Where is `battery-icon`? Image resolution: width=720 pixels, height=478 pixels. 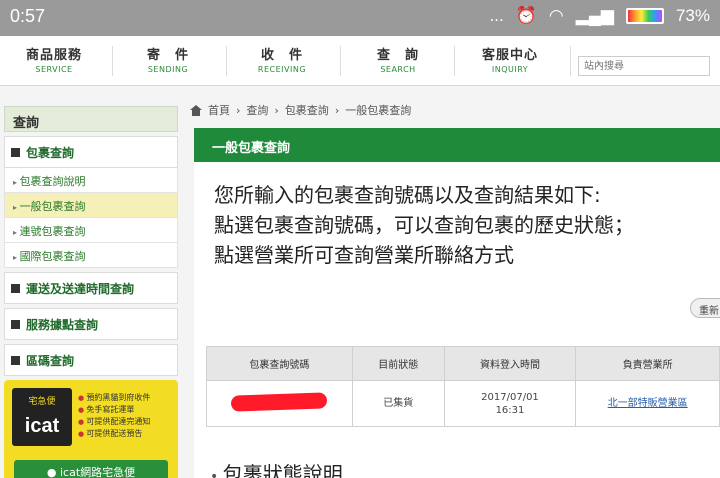 battery-icon is located at coordinates (644, 16).